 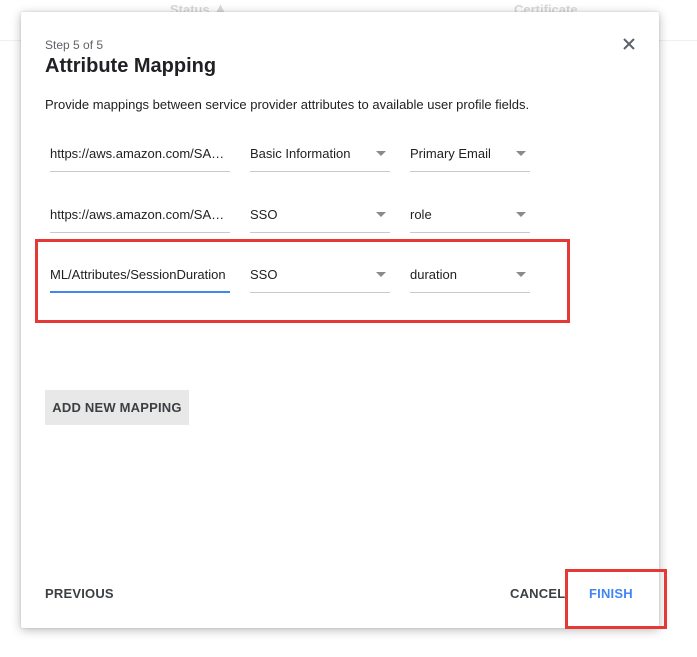 I want to click on category-value: SSO, so click(x=264, y=214).